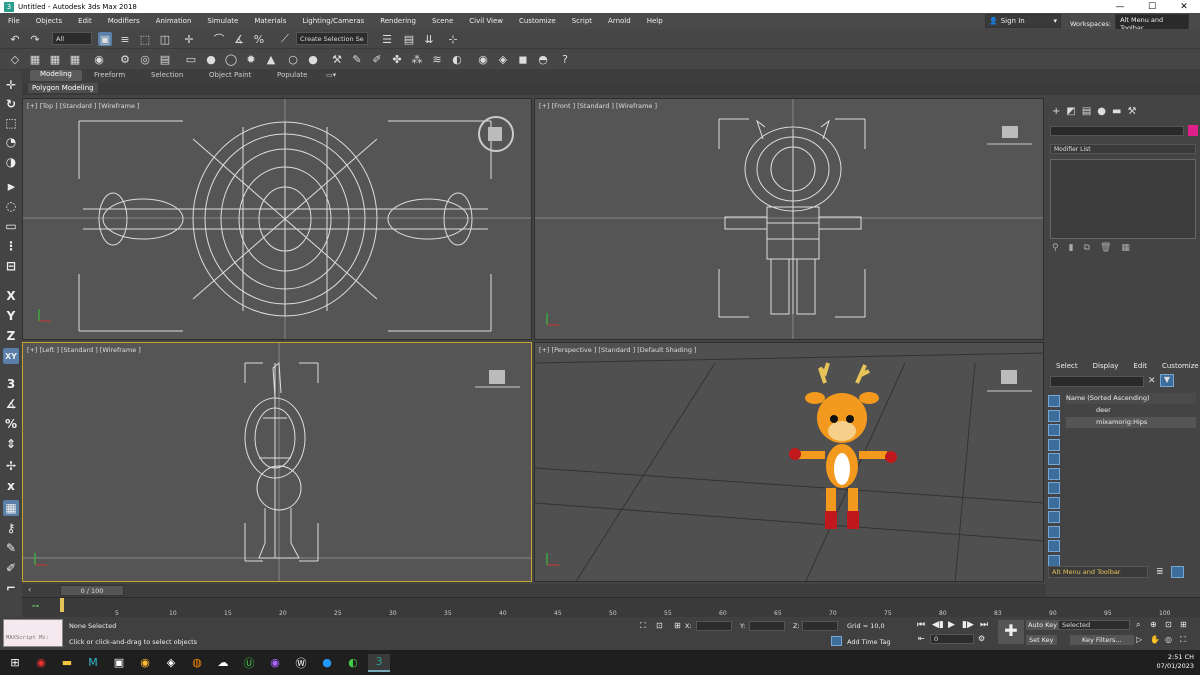  What do you see at coordinates (293, 59) in the screenshot?
I see `circle-shape-icon: ○` at bounding box center [293, 59].